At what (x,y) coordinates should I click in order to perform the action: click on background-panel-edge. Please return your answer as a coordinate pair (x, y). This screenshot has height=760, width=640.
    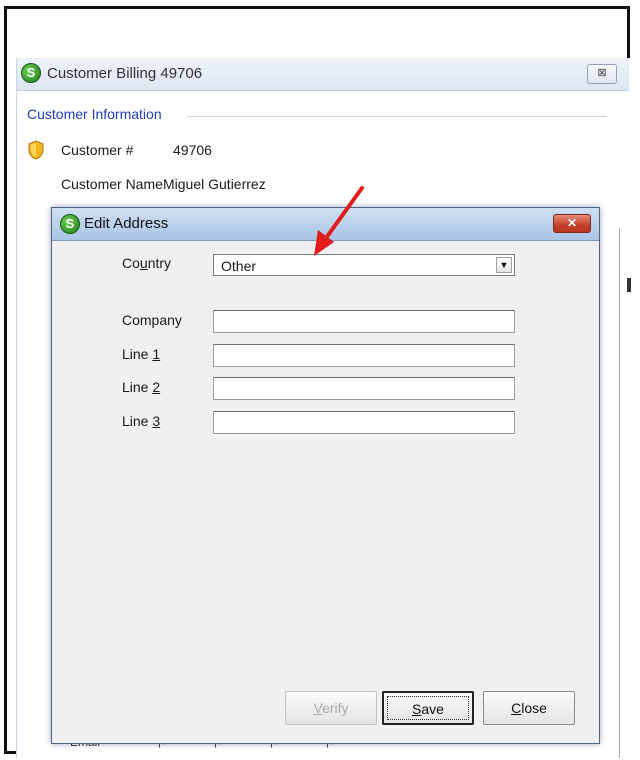
    Looking at the image, I should click on (619, 493).